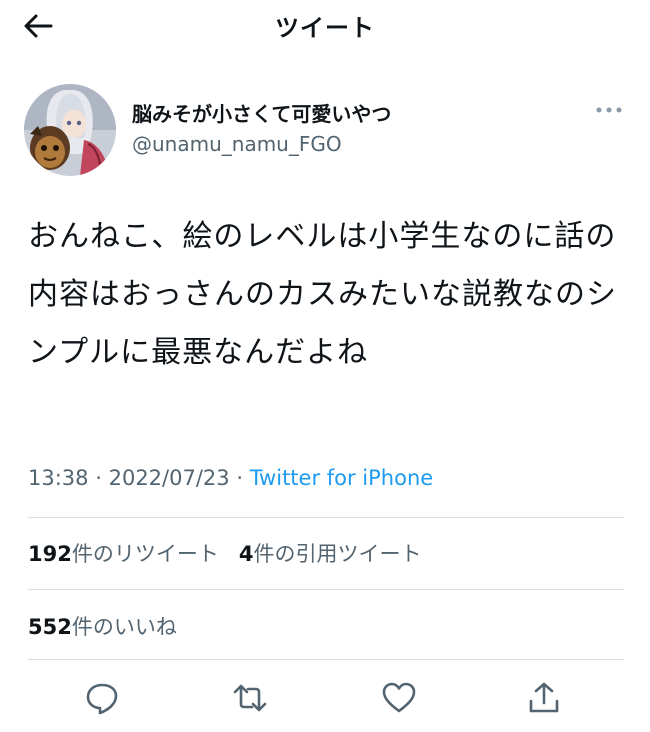 This screenshot has width=650, height=732. What do you see at coordinates (145, 554) in the screenshot?
I see `retweets-label: 件のリツイート` at bounding box center [145, 554].